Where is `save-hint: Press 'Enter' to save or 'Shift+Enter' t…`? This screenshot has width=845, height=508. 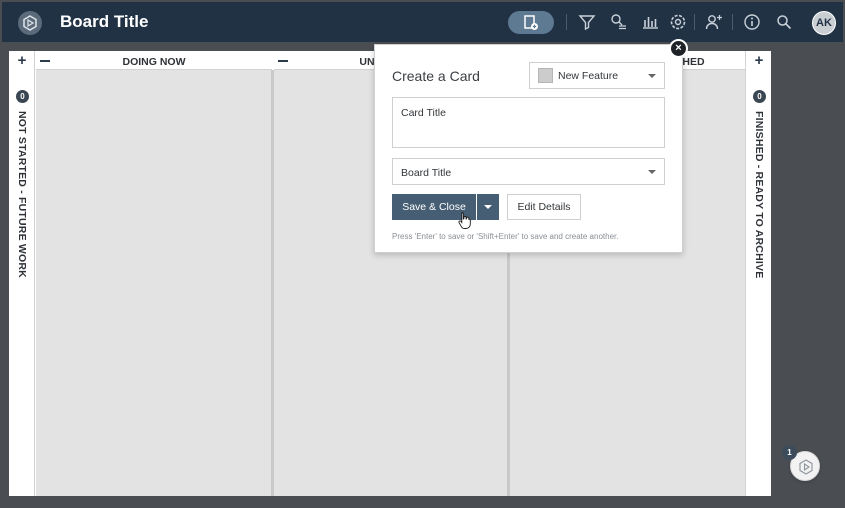 save-hint: Press 'Enter' to save or 'Shift+Enter' t… is located at coordinates (505, 236).